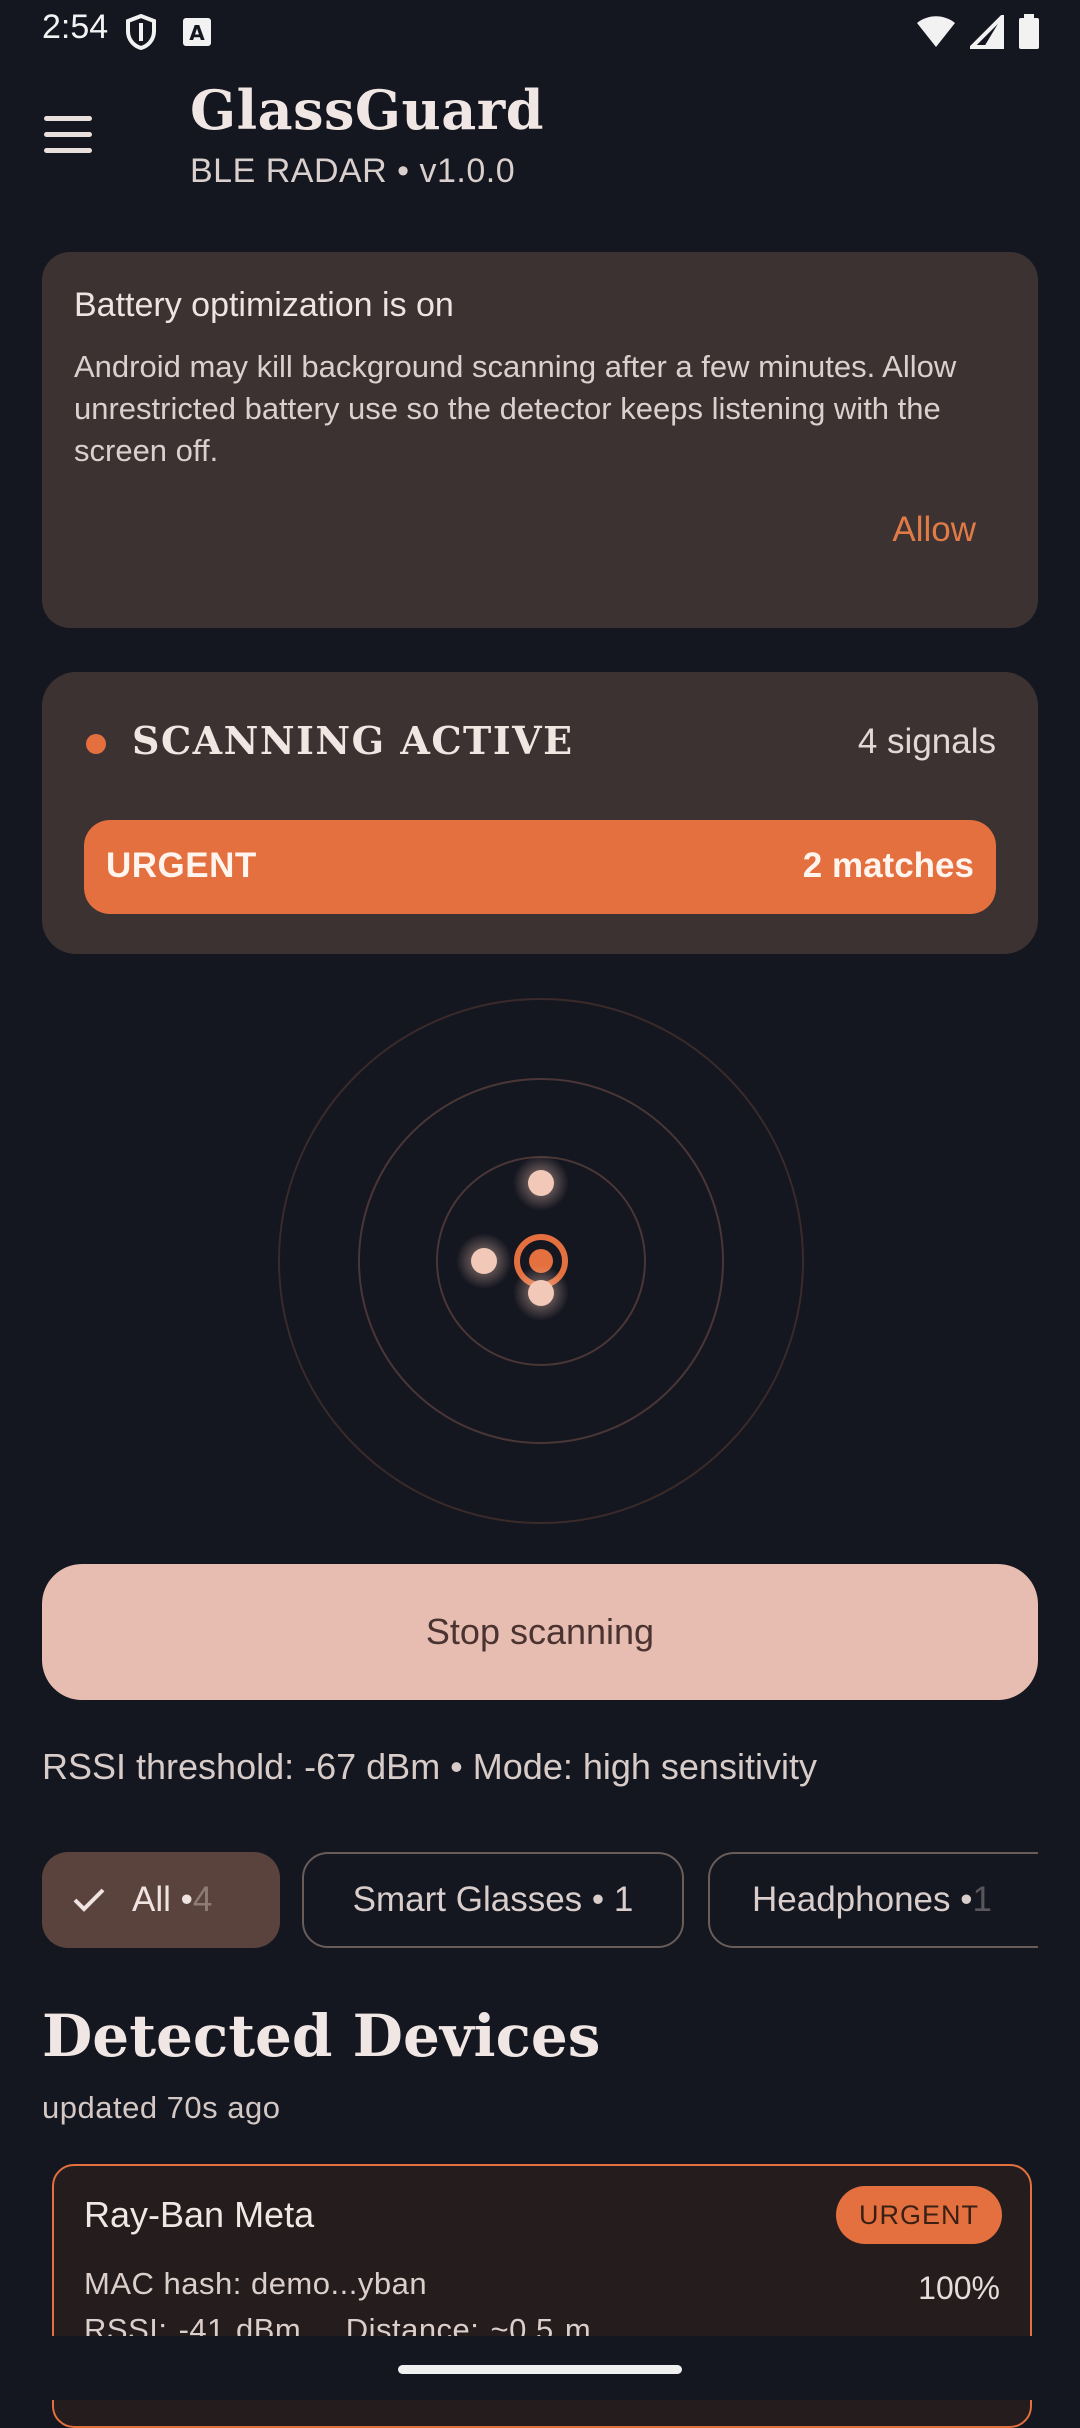 The height and width of the screenshot is (2428, 1080). What do you see at coordinates (74, 139) in the screenshot?
I see `menu-icon` at bounding box center [74, 139].